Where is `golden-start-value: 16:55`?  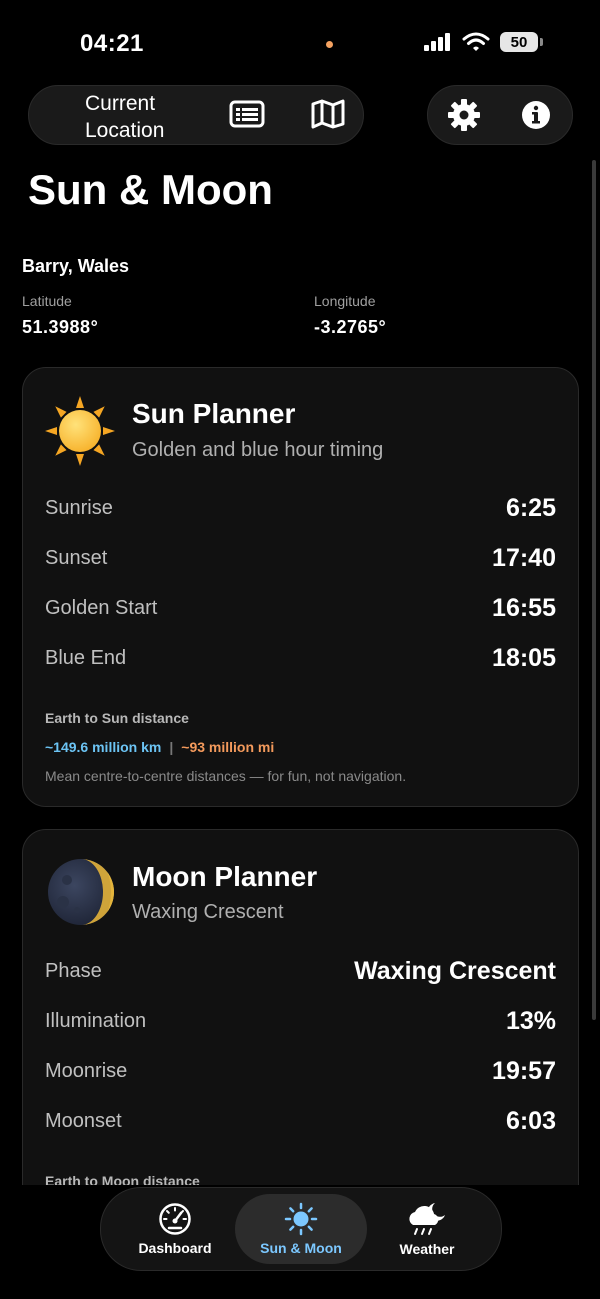 golden-start-value: 16:55 is located at coordinates (524, 608).